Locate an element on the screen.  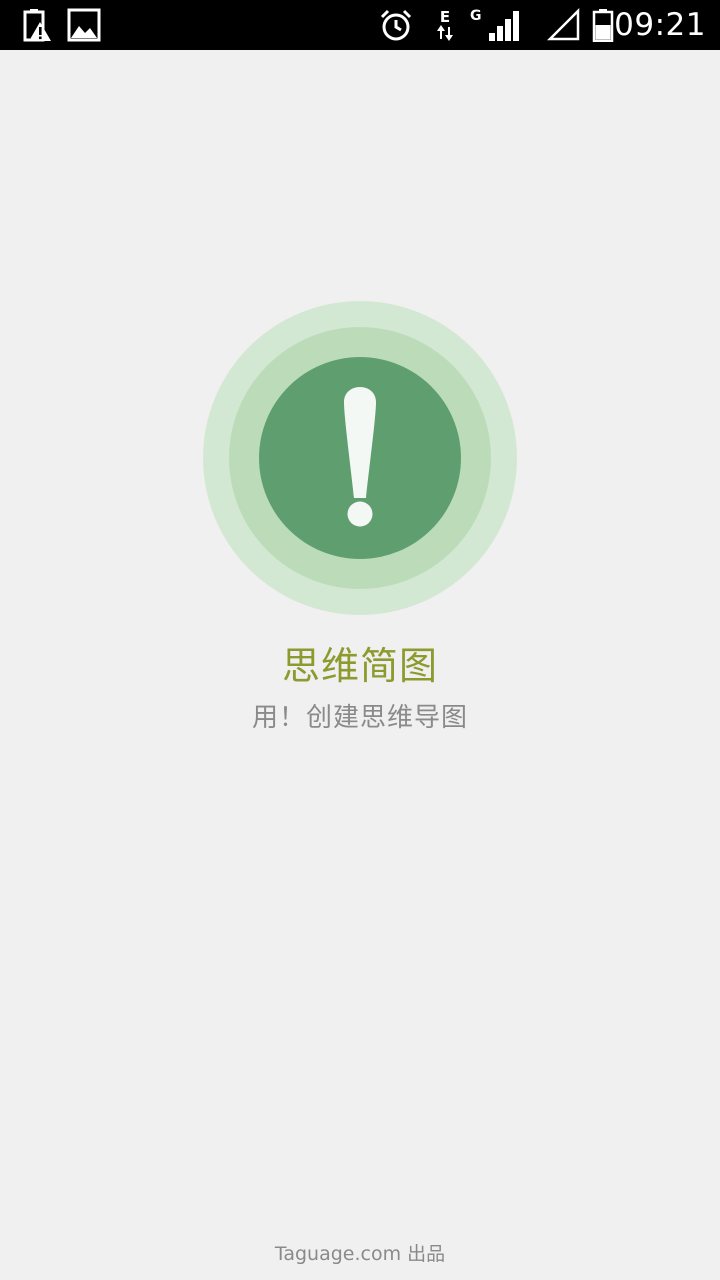
footer-credit: Taguage.com 出品 is located at coordinates (360, 1254).